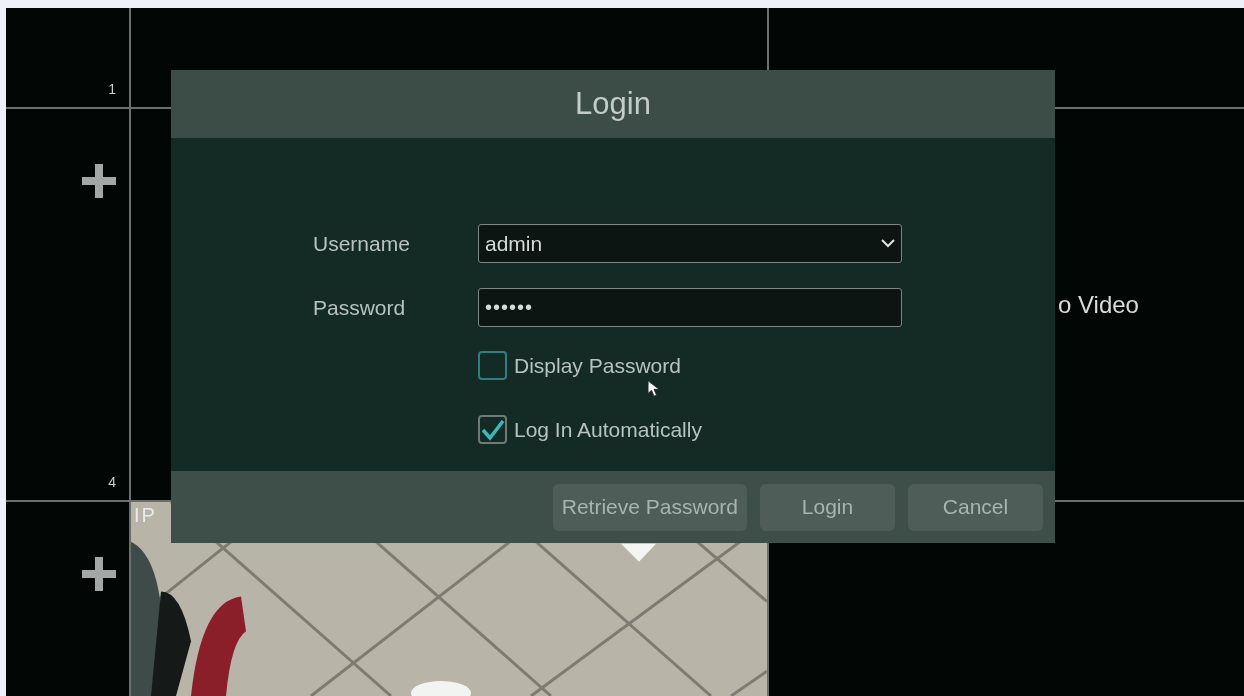  What do you see at coordinates (690, 307) in the screenshot?
I see `password-field: ••••••` at bounding box center [690, 307].